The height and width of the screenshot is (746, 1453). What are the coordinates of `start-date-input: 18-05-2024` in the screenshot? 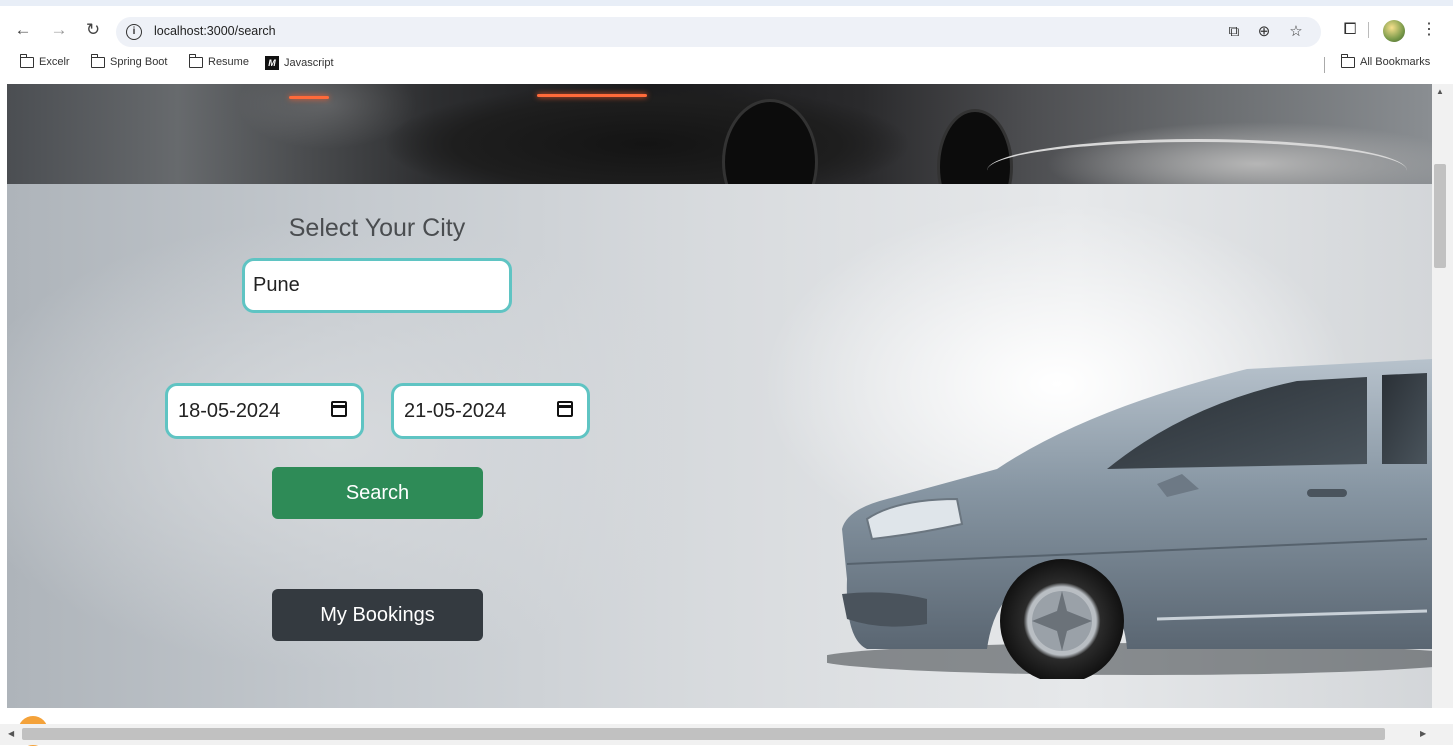 It's located at (264, 411).